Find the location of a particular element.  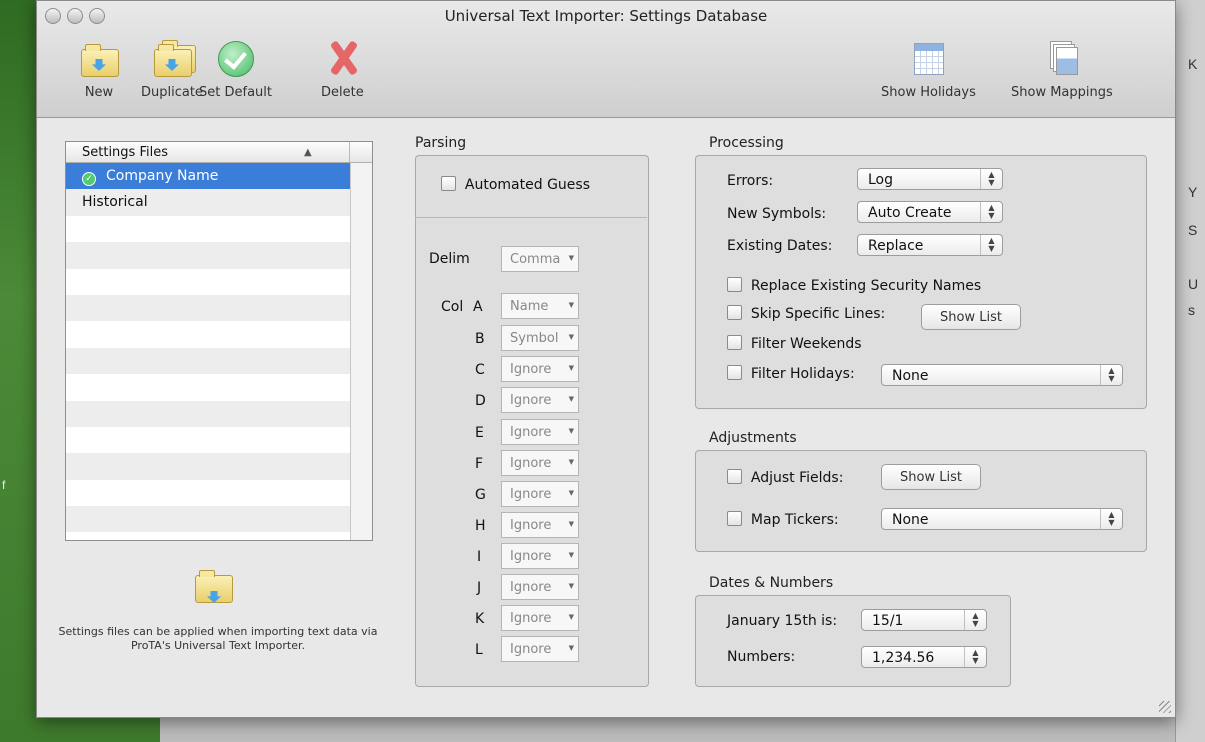

bg-letter: K is located at coordinates (1193, 64).